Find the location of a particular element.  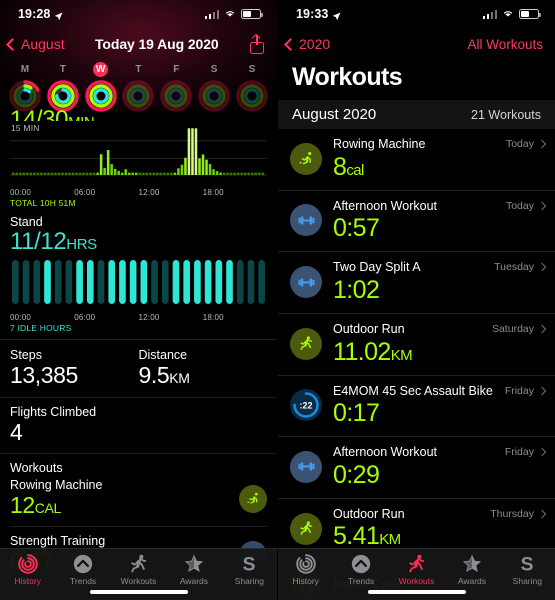

workout-metric: 11.02KM is located at coordinates (373, 351).